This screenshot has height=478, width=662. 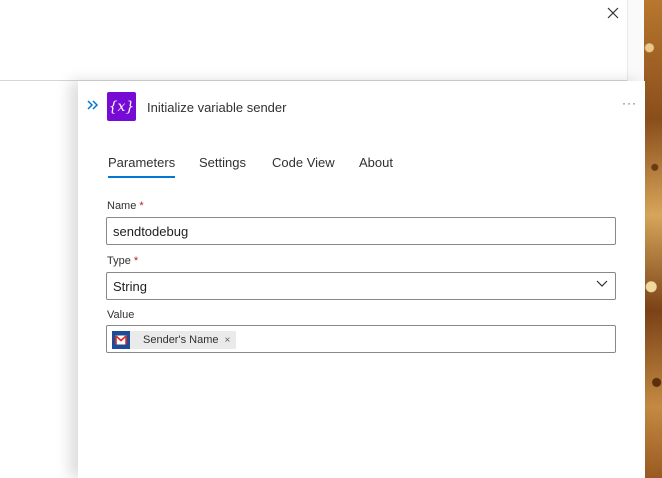 What do you see at coordinates (629, 103) in the screenshot?
I see `more-icon: ···` at bounding box center [629, 103].